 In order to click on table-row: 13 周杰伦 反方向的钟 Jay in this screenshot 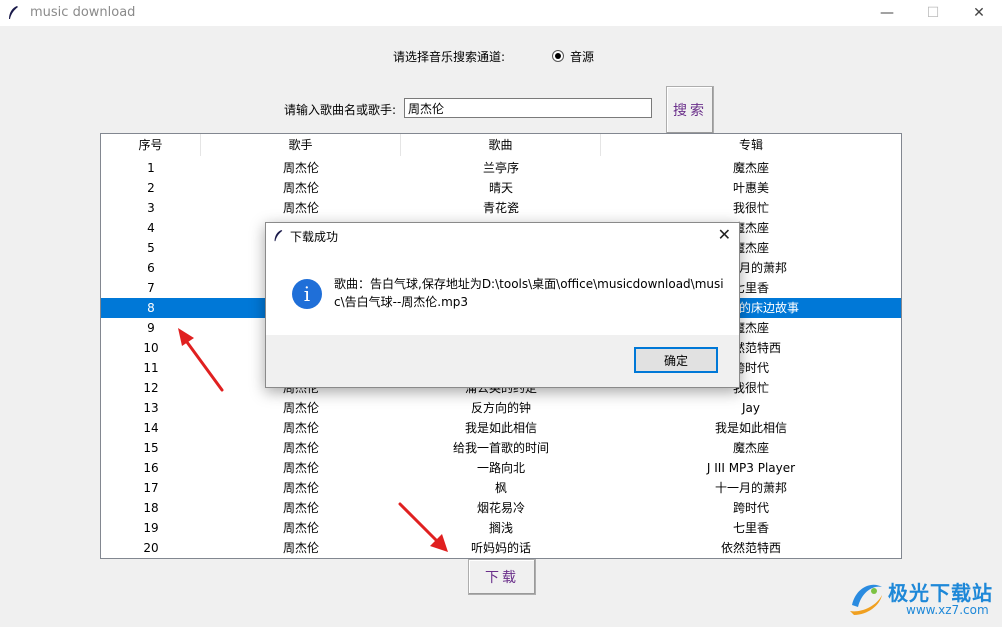, I will do `click(501, 408)`.